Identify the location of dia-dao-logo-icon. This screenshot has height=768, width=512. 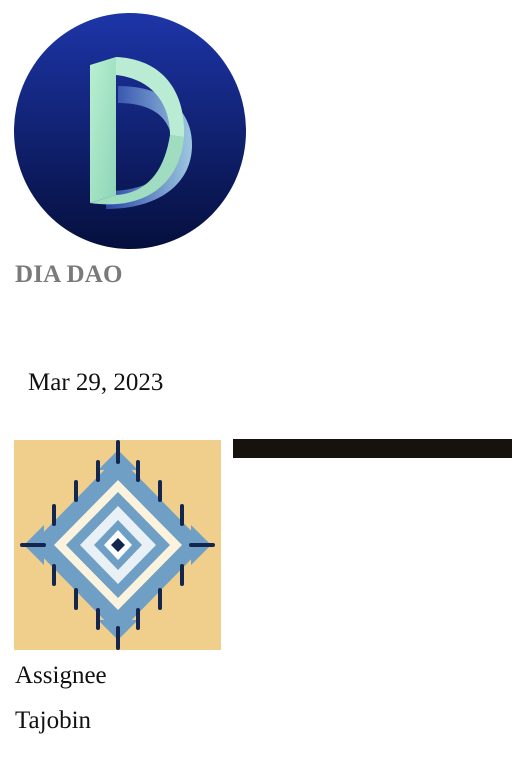
(130, 131).